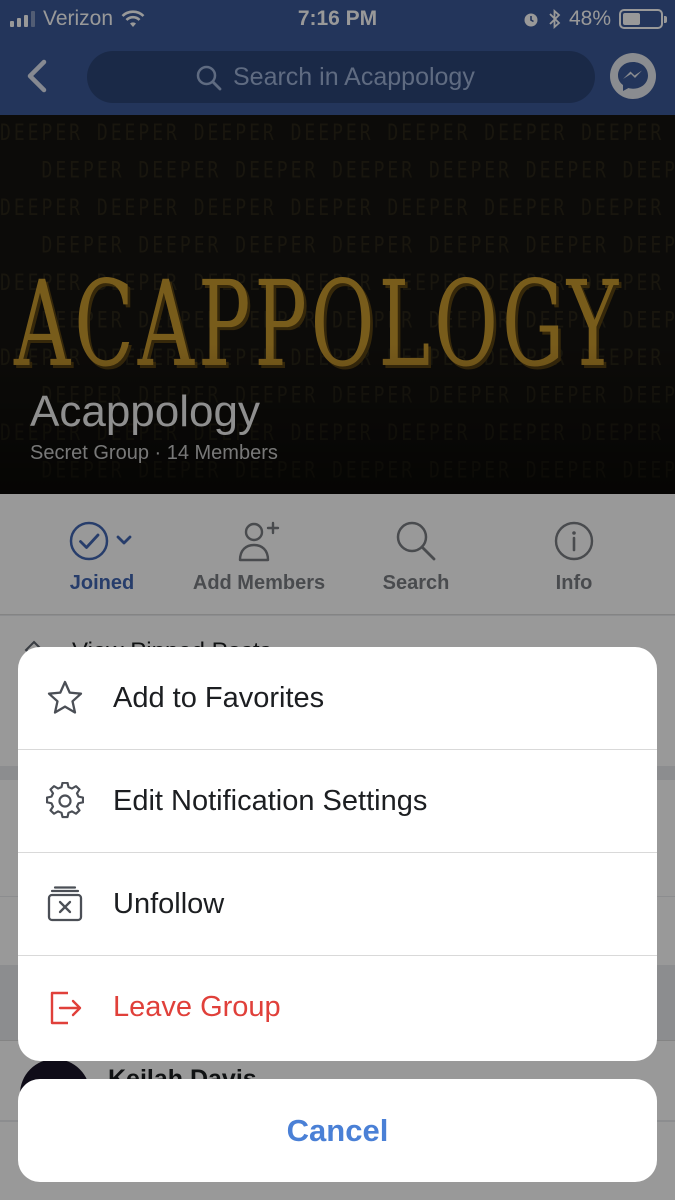 This screenshot has width=675, height=1200. Describe the element at coordinates (169, 903) in the screenshot. I see `unfollow-label: Unfollow` at that location.